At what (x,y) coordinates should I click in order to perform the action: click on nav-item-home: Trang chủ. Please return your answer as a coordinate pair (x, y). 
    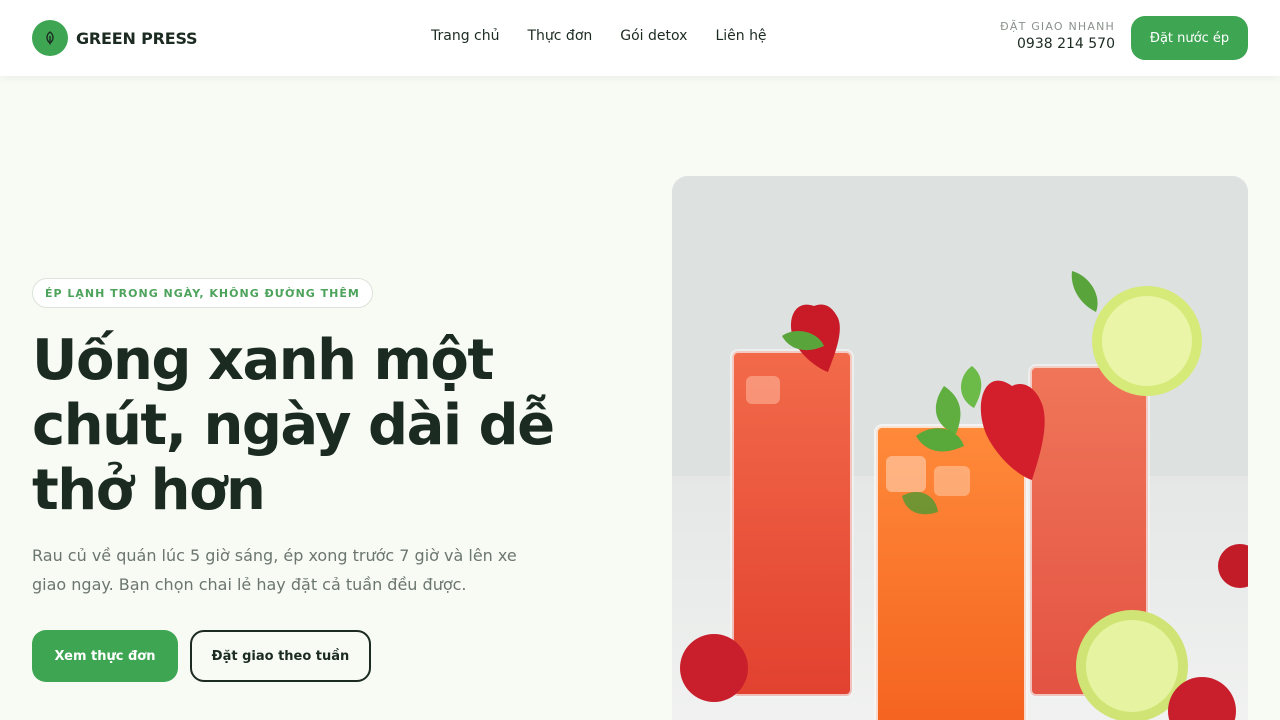
    Looking at the image, I should click on (465, 36).